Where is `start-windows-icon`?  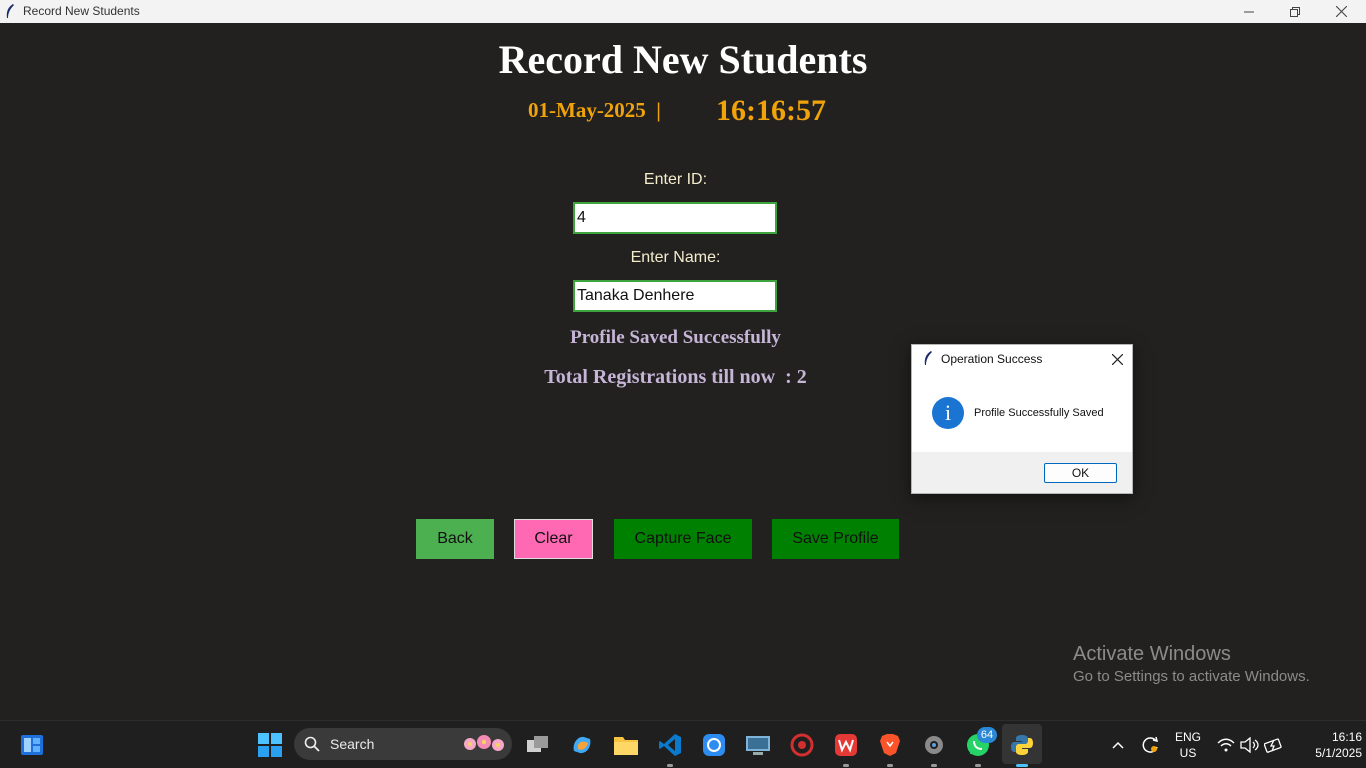 start-windows-icon is located at coordinates (270, 745).